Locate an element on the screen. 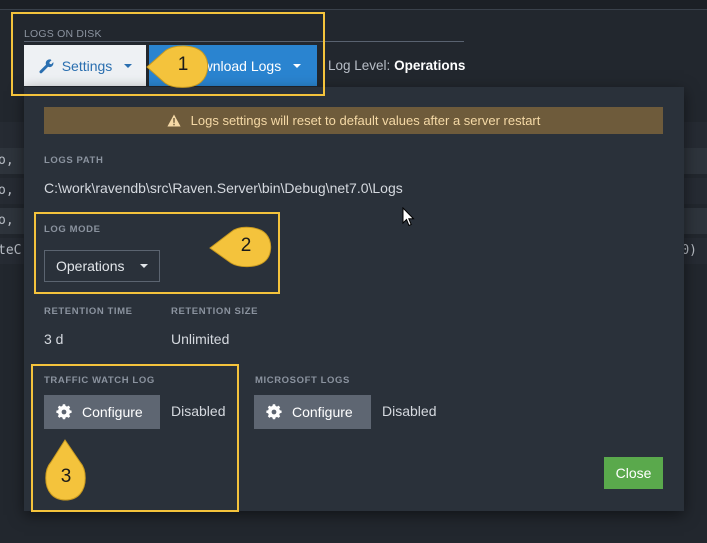  settings-button-label: Settings is located at coordinates (87, 65).